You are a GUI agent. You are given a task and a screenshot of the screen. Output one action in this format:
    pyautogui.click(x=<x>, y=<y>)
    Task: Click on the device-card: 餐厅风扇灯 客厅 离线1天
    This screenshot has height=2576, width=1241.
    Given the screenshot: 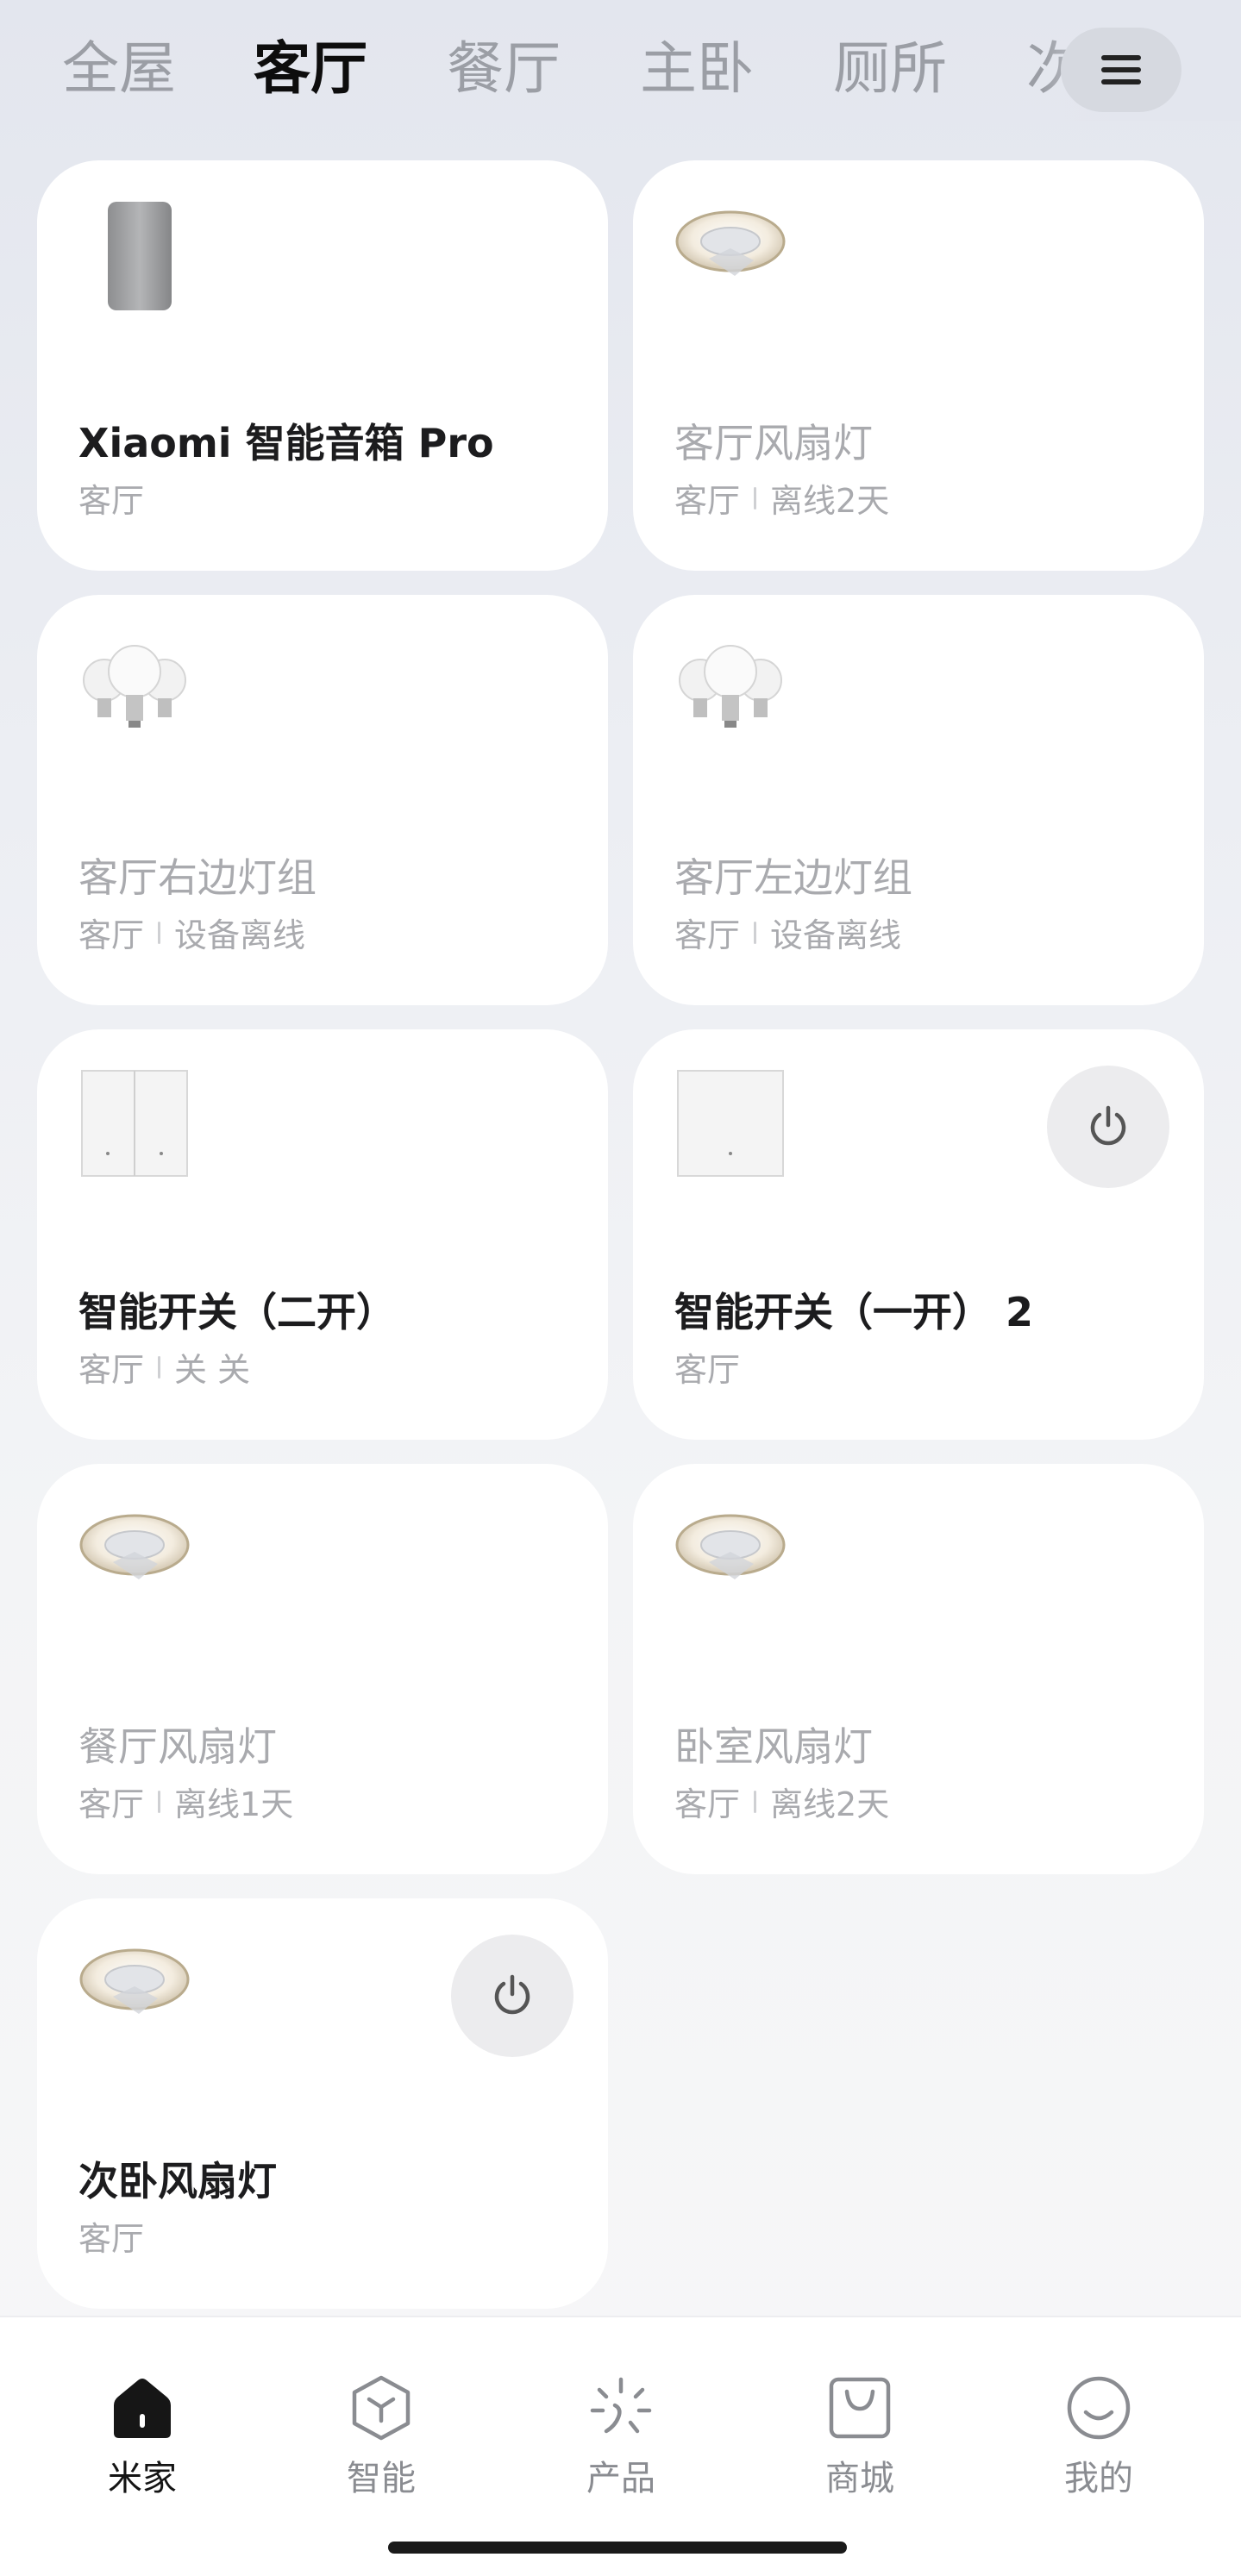 What is the action you would take?
    pyautogui.click(x=322, y=1669)
    